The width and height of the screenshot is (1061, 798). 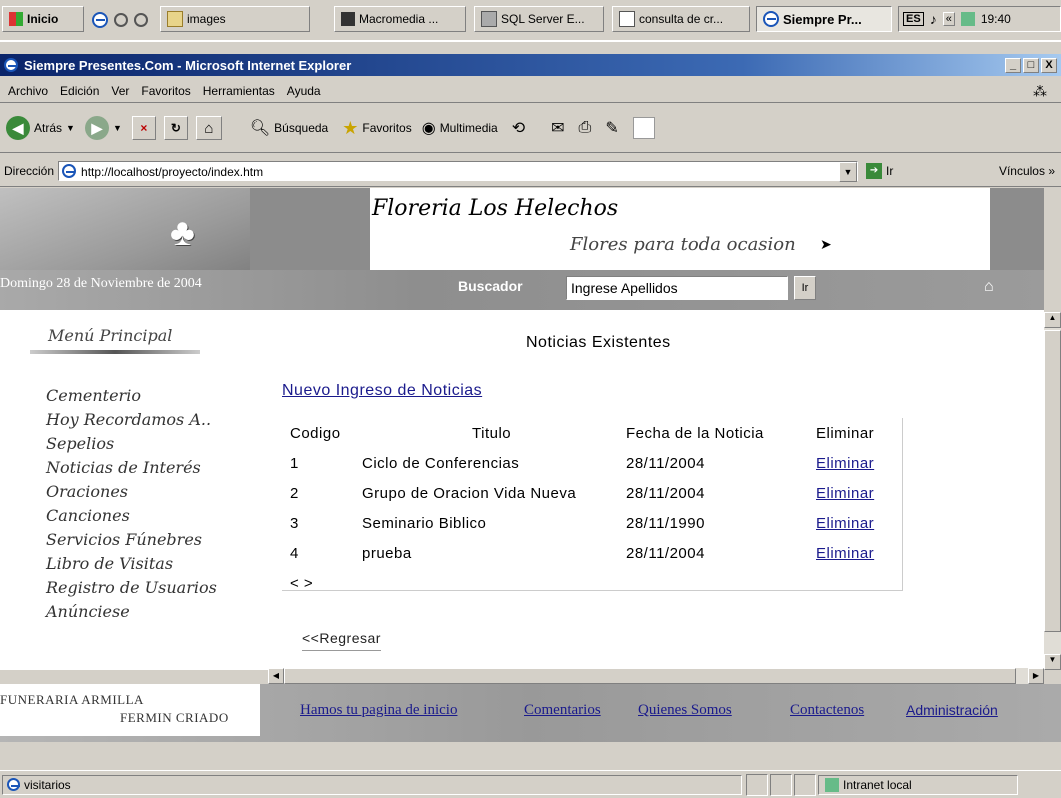 I want to click on horizontal-scrollbar: ◀ ▶, so click(x=656, y=676).